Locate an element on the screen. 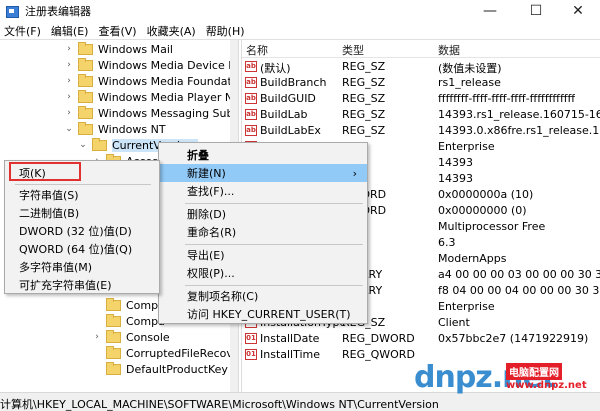  cell-name: BuildLab is located at coordinates (284, 114).